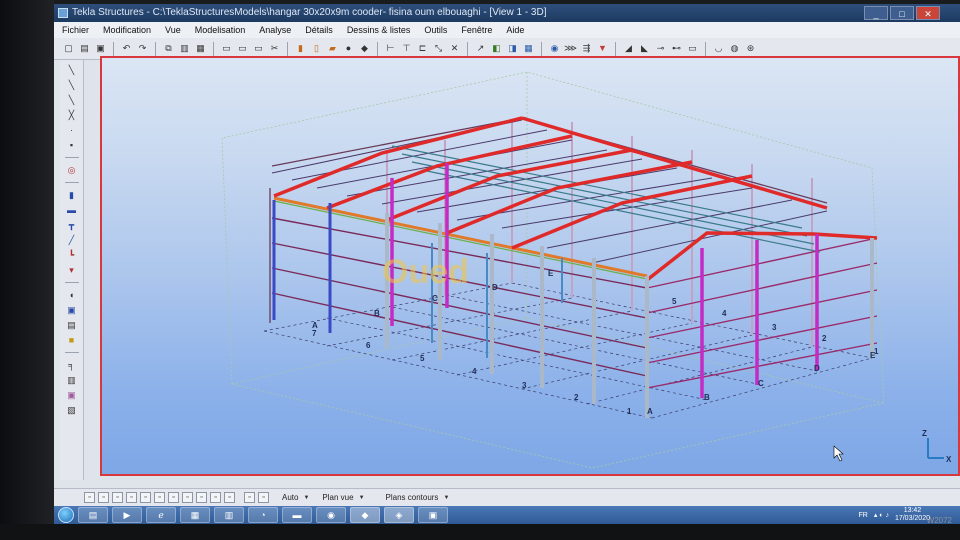 The height and width of the screenshot is (540, 960). I want to click on select-plane-dropdown: Plan vue, so click(337, 498).